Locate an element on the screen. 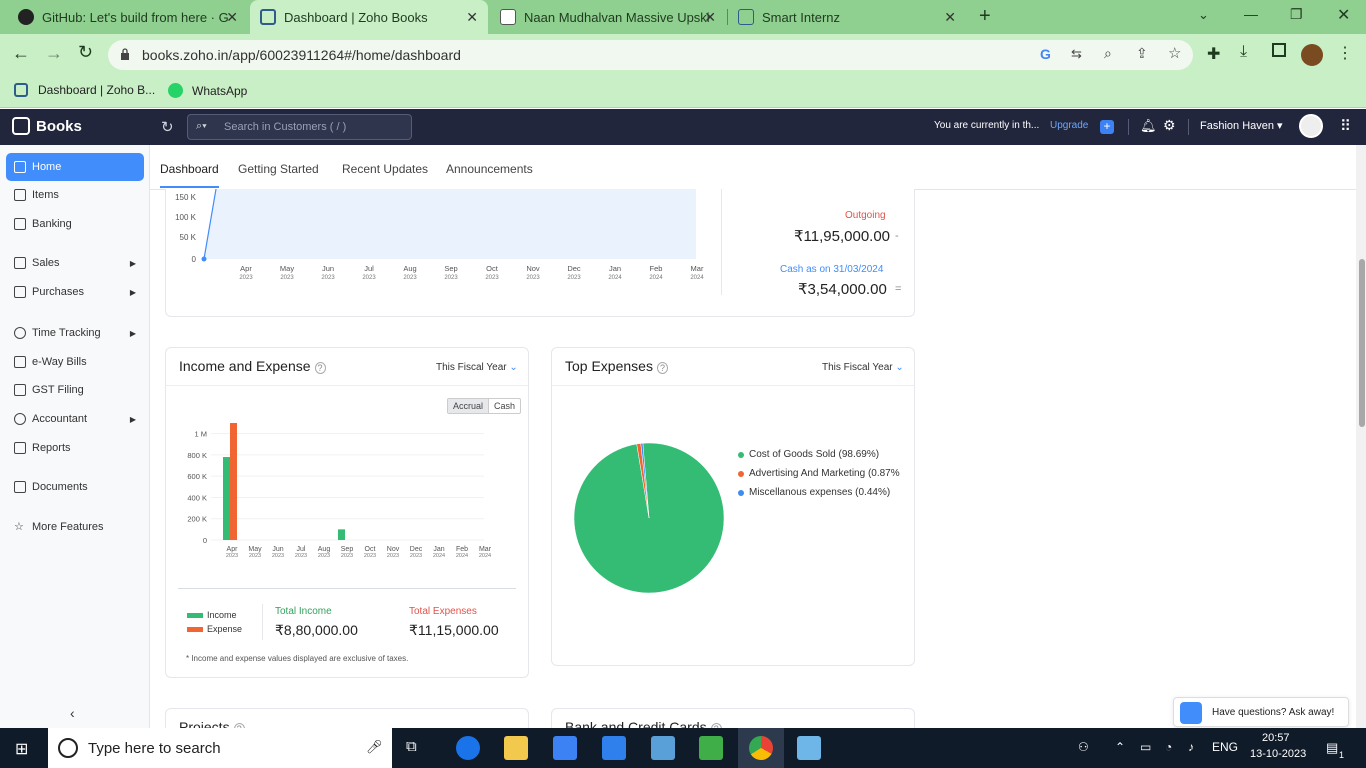  app-grid-icon: ⠿ is located at coordinates (1345, 126).